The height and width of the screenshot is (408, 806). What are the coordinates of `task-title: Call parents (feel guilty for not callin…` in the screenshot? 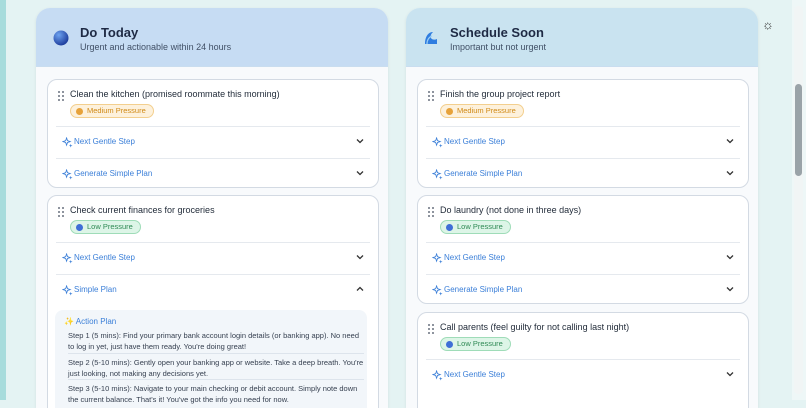 It's located at (535, 327).